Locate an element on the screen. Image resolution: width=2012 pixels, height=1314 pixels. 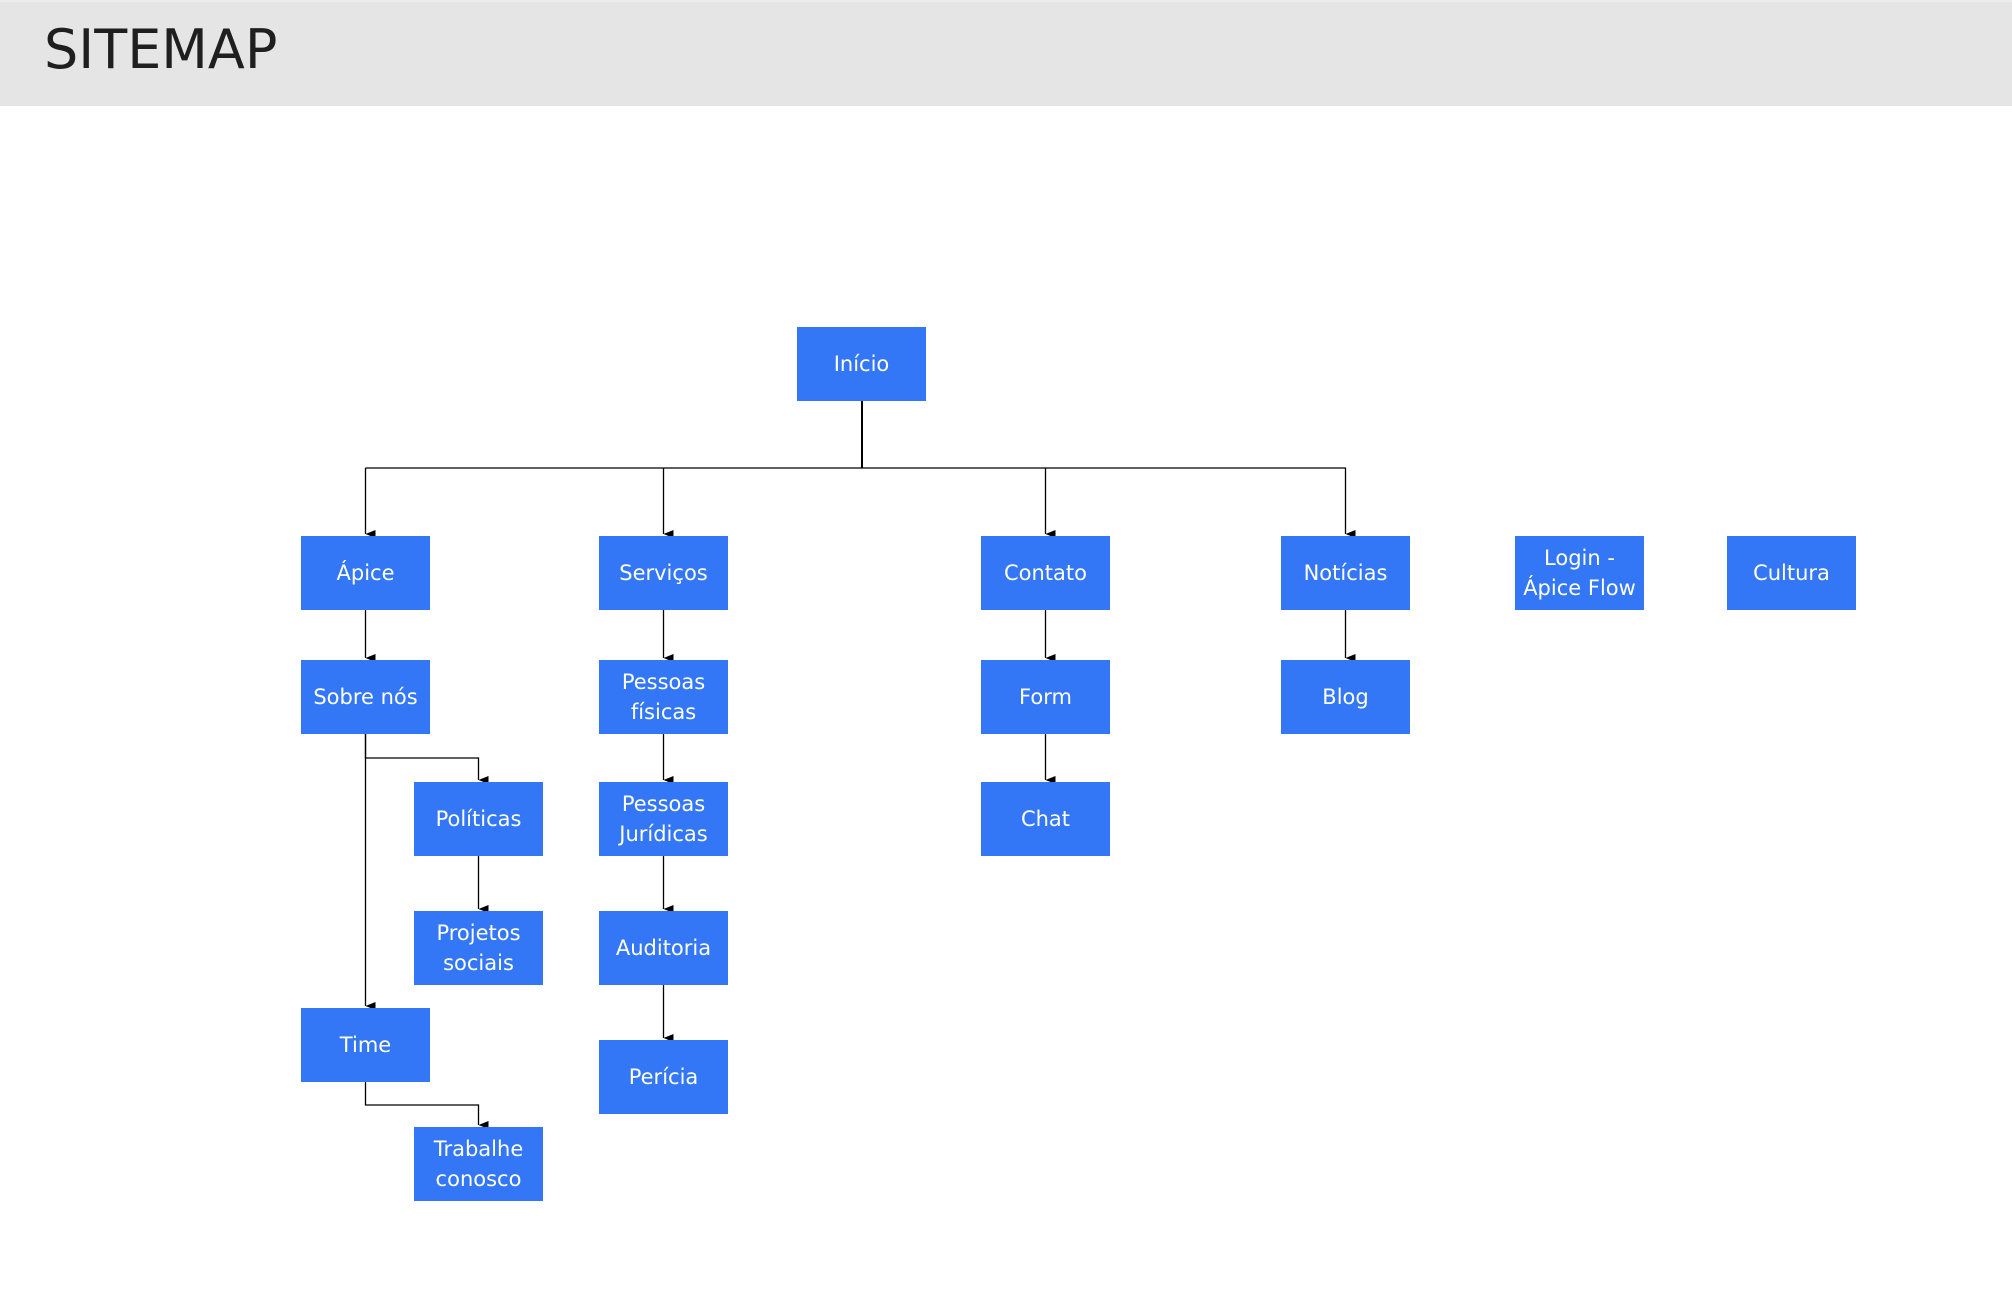
node-blog: Blog is located at coordinates (1345, 697).